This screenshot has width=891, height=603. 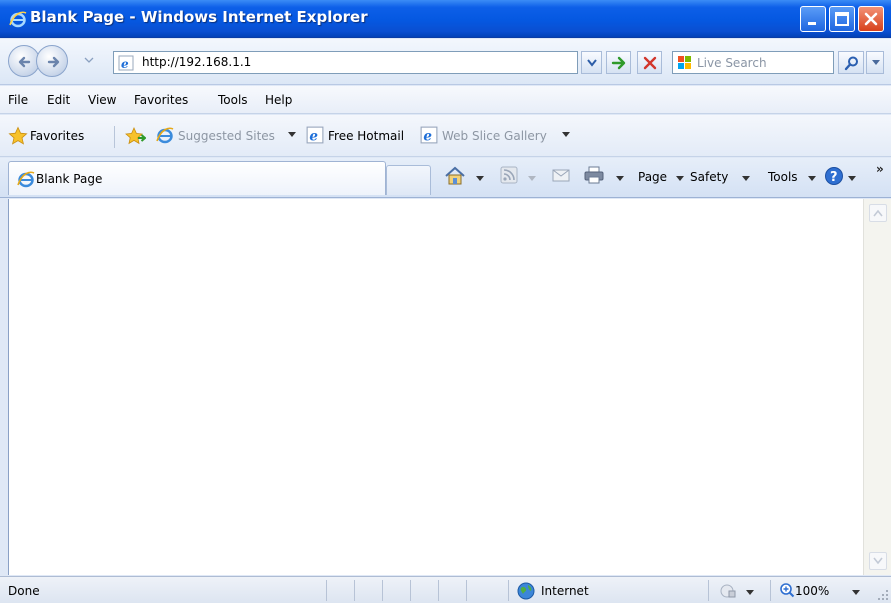 What do you see at coordinates (135, 136) in the screenshot?
I see `add-to-favorites-bar-icon` at bounding box center [135, 136].